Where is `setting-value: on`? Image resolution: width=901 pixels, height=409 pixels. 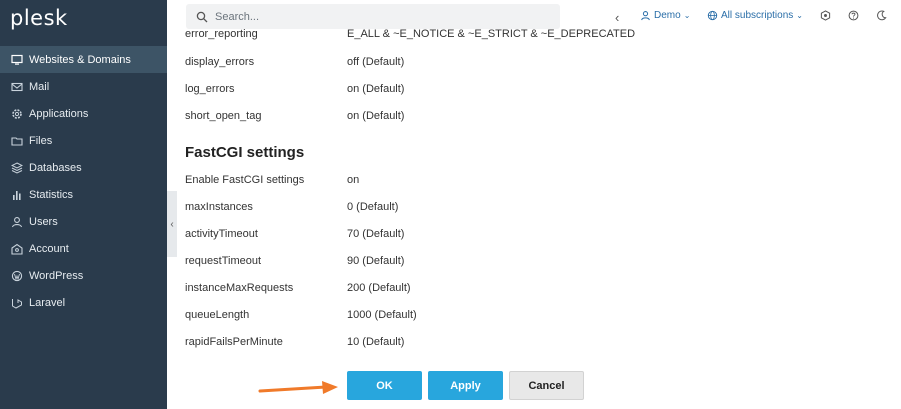
setting-value: on is located at coordinates (353, 180).